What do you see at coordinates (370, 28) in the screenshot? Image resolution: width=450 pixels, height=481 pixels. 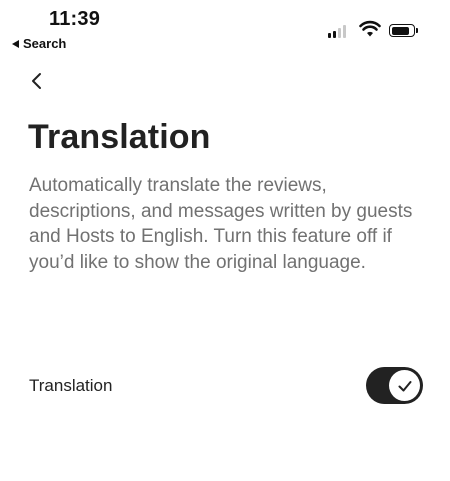 I see `wifi-icon` at bounding box center [370, 28].